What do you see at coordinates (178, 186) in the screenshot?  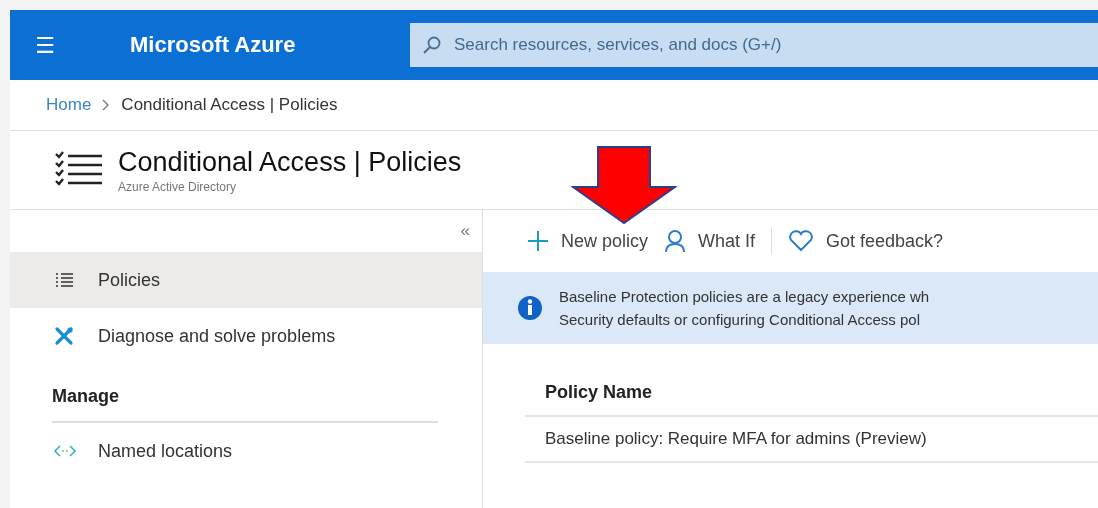 I see `page-subtitle: Azure Active Directory` at bounding box center [178, 186].